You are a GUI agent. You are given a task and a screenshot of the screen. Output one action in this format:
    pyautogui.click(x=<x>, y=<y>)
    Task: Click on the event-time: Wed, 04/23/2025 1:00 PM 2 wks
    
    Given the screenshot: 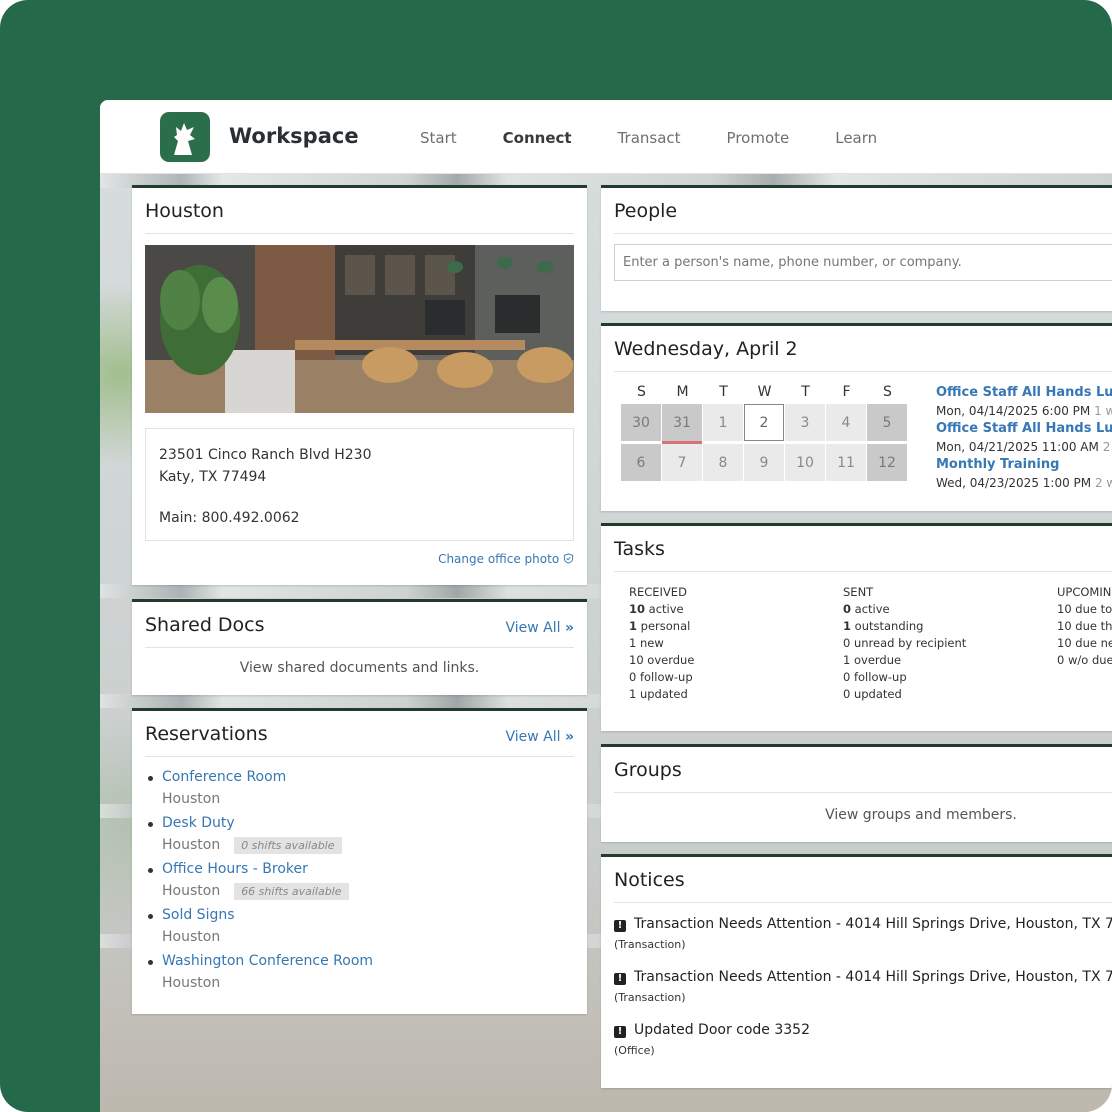 What is the action you would take?
    pyautogui.click(x=1024, y=483)
    